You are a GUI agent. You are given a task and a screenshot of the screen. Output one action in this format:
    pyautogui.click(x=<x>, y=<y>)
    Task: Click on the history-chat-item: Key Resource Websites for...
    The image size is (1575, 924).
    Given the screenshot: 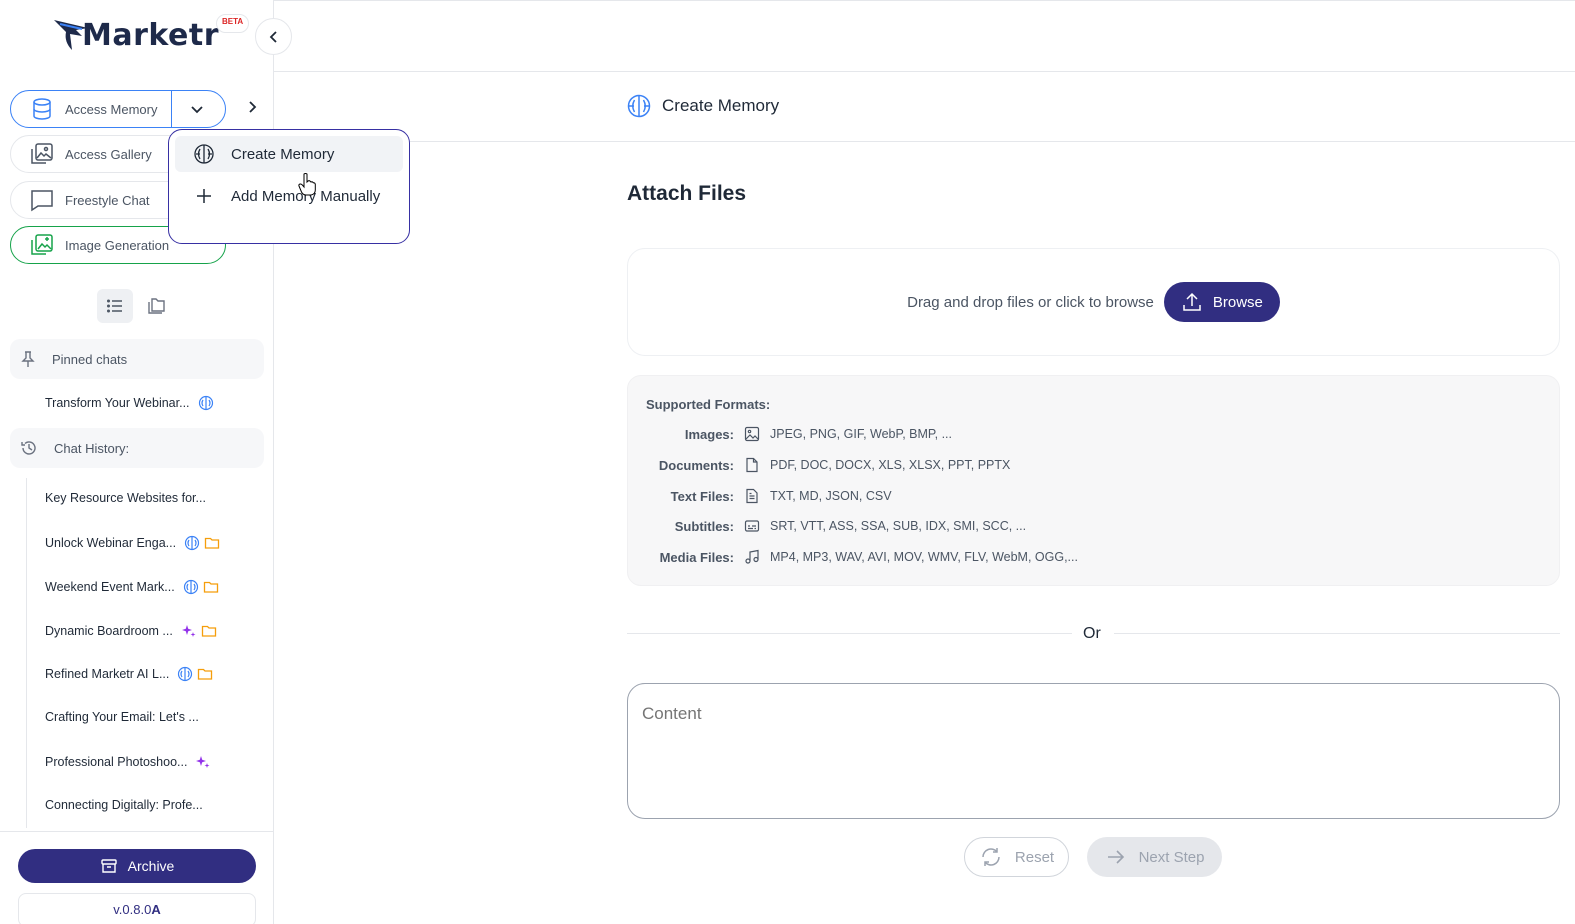 What is the action you would take?
    pyautogui.click(x=125, y=498)
    